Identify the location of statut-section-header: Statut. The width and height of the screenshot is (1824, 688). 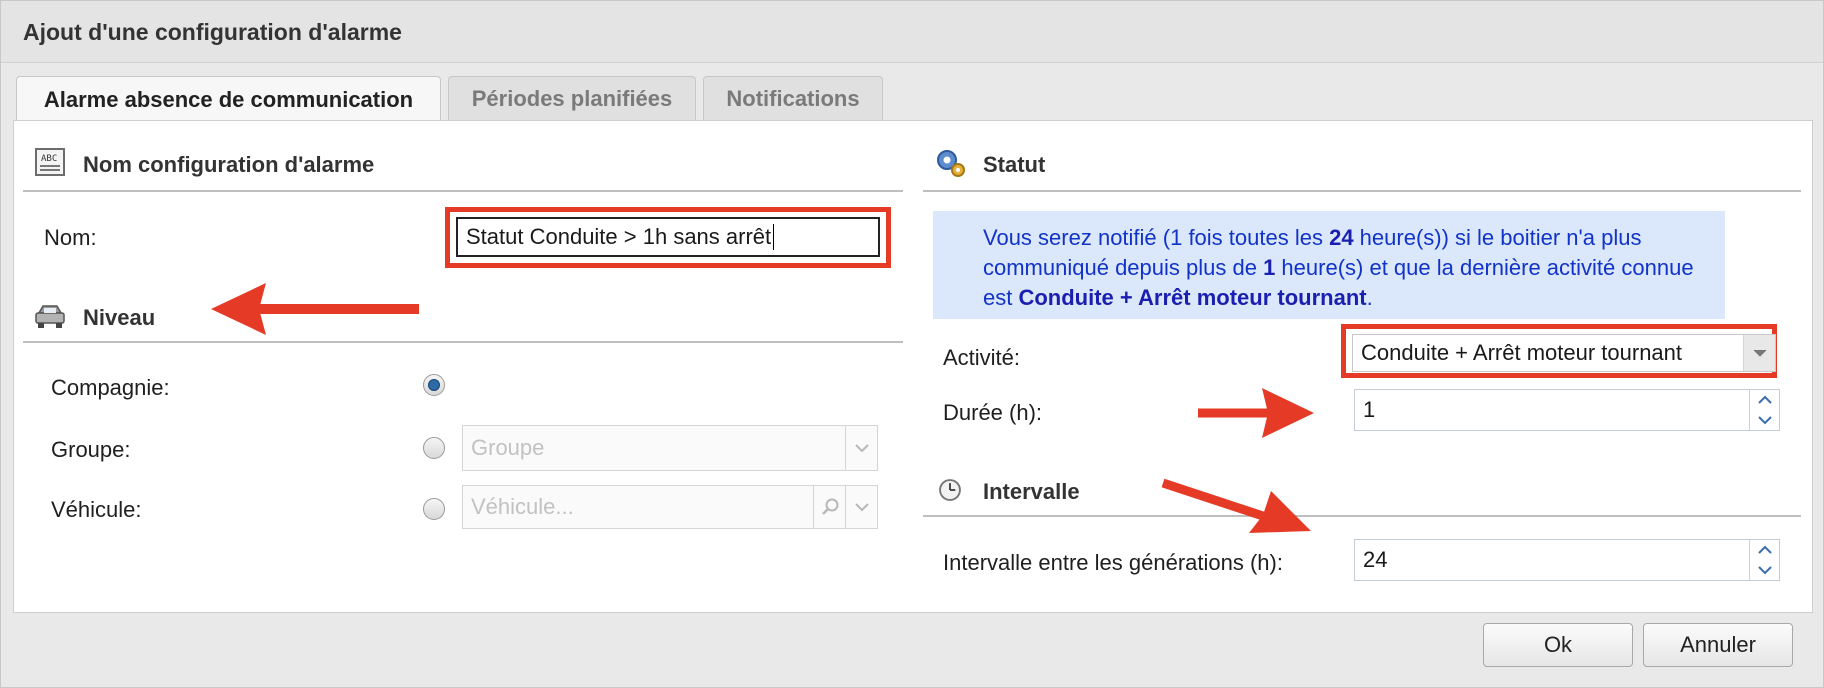
(1362, 164).